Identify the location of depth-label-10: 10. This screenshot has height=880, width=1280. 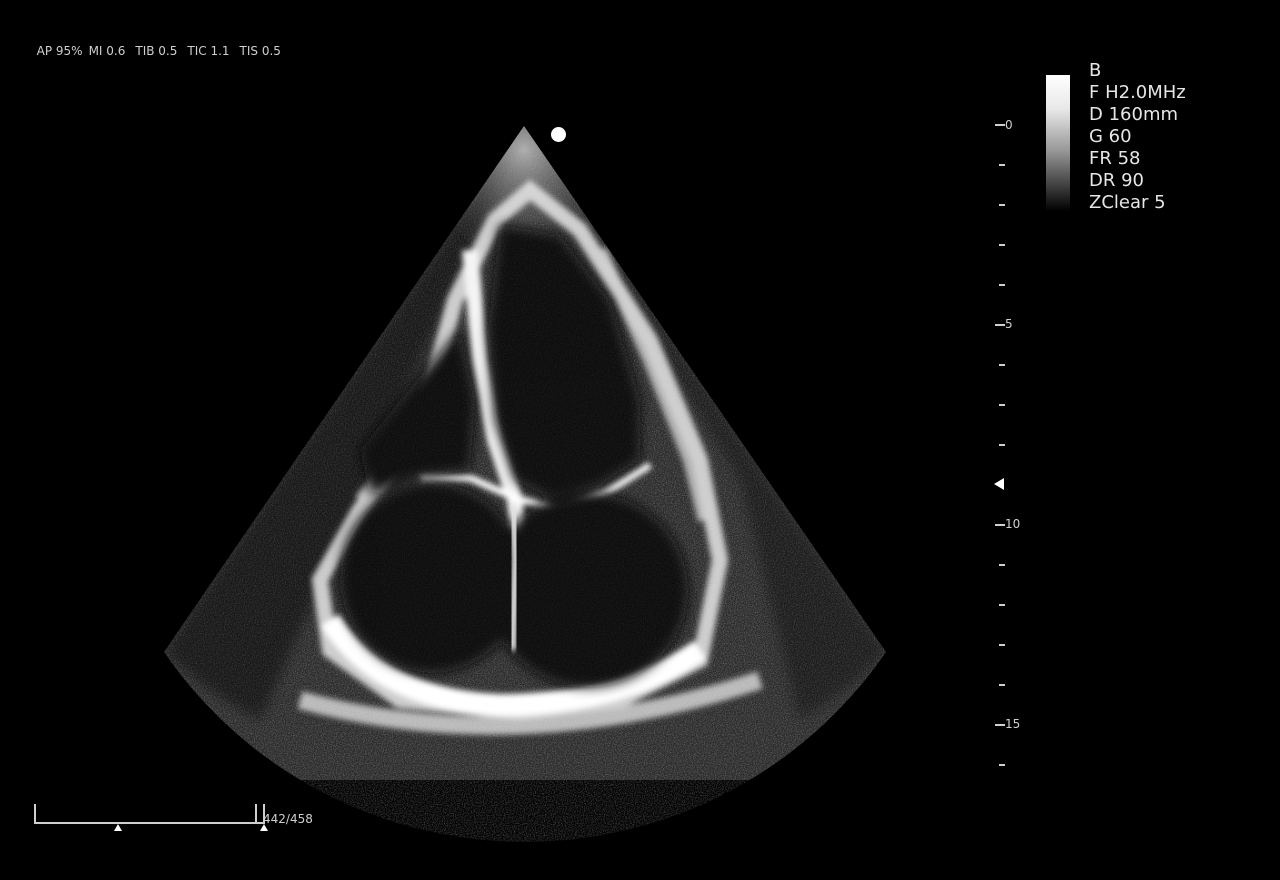
(1013, 524).